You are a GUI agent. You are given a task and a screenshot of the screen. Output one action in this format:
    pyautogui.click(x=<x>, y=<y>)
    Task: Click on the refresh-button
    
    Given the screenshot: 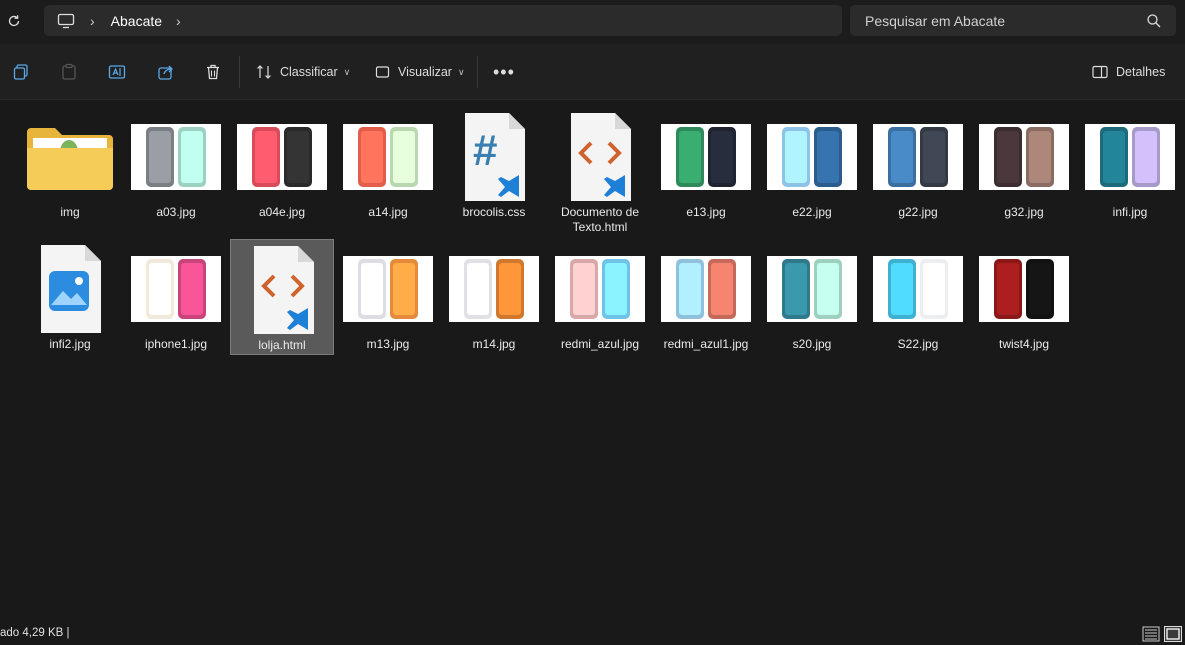 What is the action you would take?
    pyautogui.click(x=14, y=21)
    